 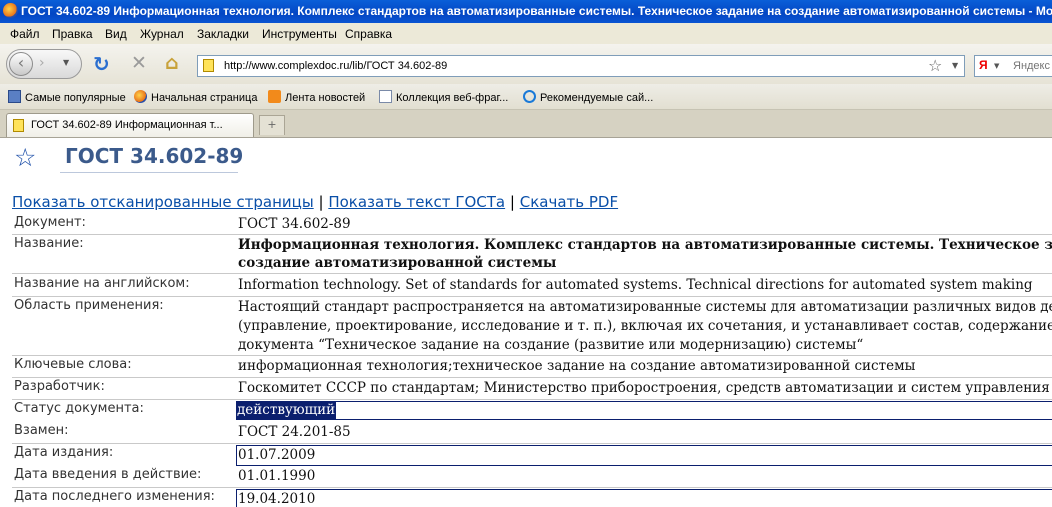 What do you see at coordinates (569, 66) in the screenshot?
I see `url-input` at bounding box center [569, 66].